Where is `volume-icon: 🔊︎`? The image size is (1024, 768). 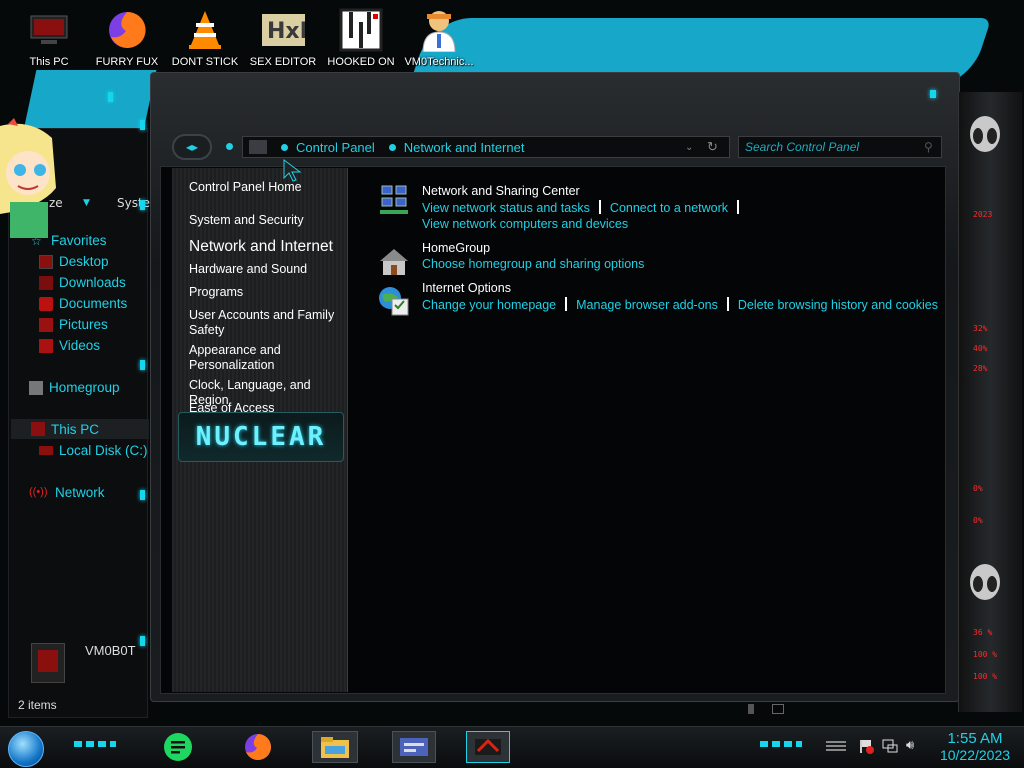
volume-icon: 🔊︎ is located at coordinates (914, 746).